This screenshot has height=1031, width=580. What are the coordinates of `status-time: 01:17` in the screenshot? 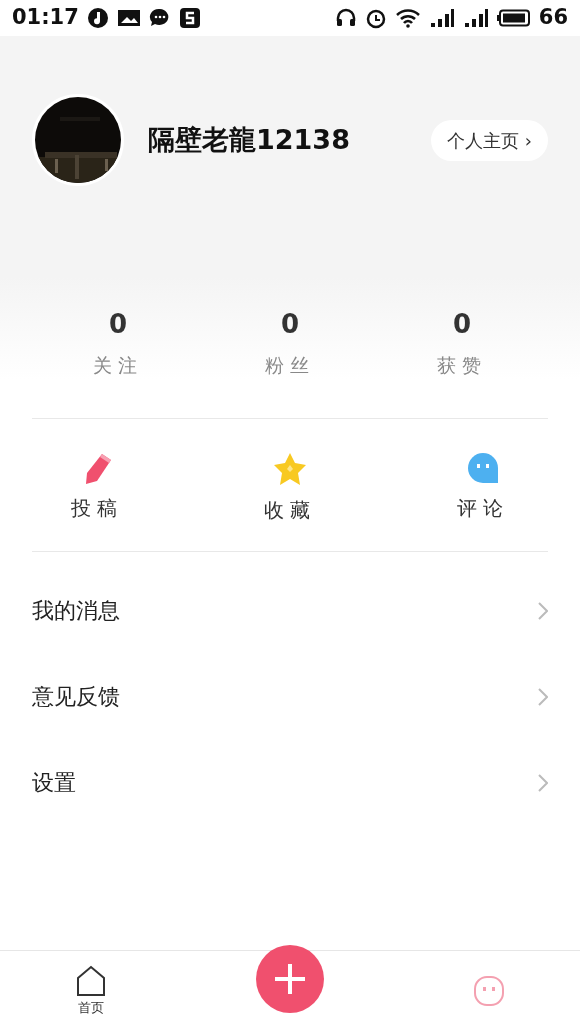 It's located at (45, 18).